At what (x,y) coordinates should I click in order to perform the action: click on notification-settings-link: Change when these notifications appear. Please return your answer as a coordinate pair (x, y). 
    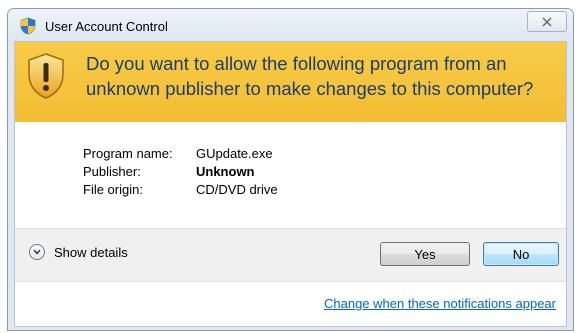
    Looking at the image, I should click on (440, 303).